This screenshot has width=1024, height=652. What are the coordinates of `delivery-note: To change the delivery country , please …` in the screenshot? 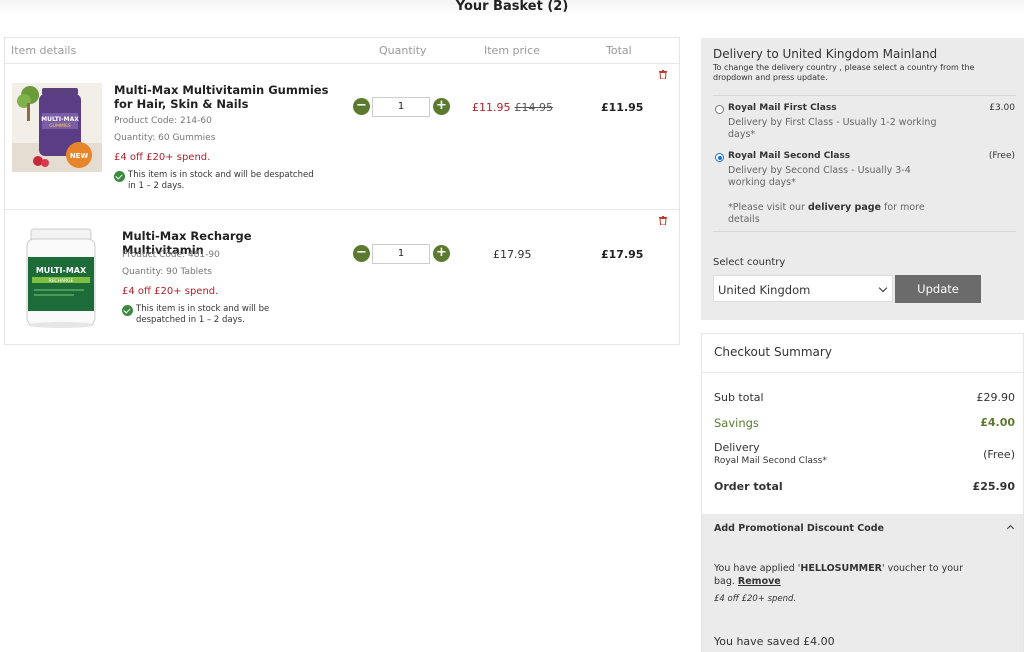 It's located at (844, 72).